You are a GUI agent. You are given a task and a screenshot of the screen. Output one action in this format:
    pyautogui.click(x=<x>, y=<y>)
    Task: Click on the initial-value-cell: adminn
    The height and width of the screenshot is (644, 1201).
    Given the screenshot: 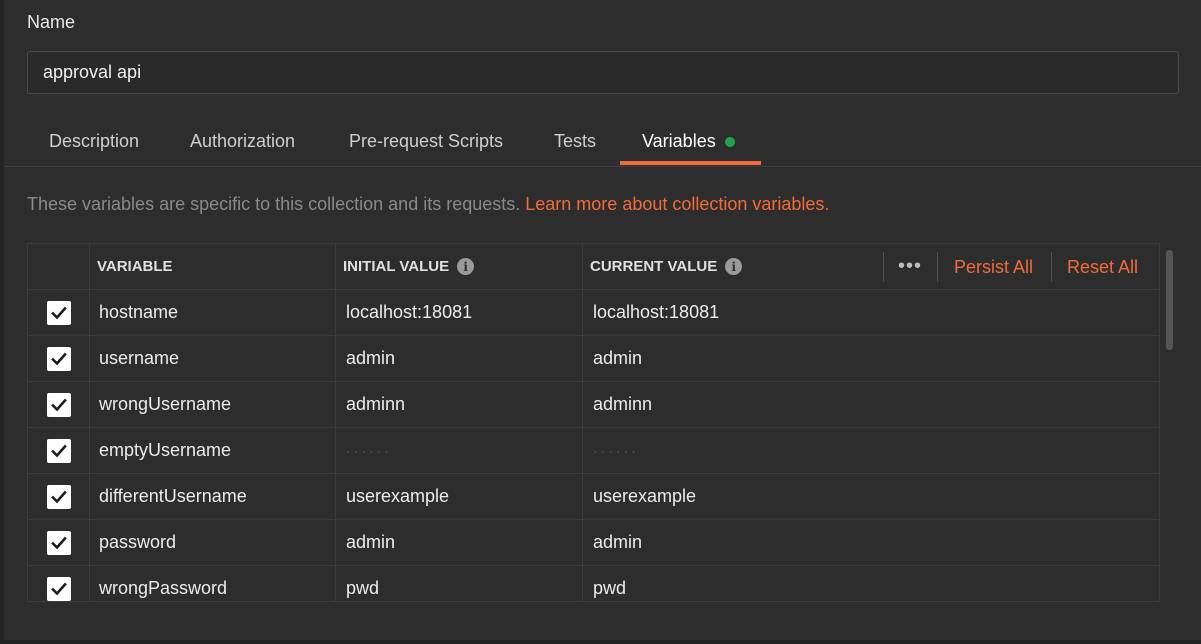 What is the action you would take?
    pyautogui.click(x=459, y=404)
    